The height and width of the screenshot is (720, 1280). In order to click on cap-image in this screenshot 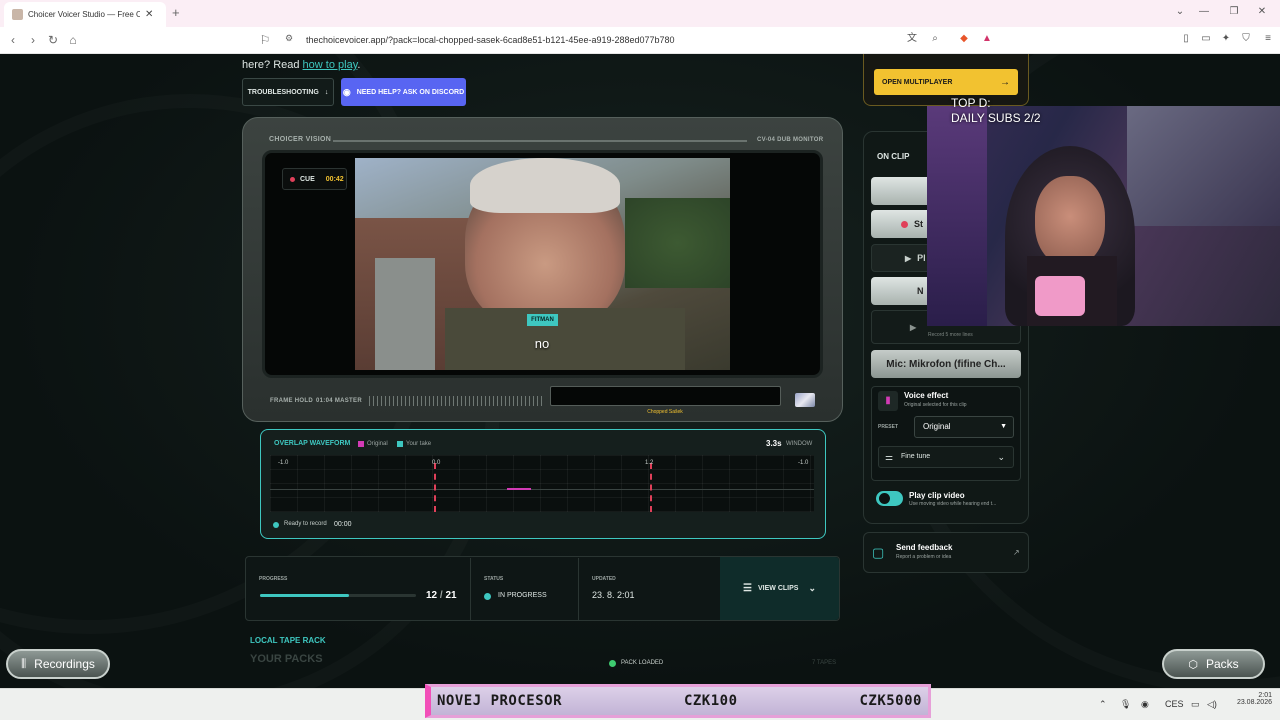, I will do `click(545, 185)`.